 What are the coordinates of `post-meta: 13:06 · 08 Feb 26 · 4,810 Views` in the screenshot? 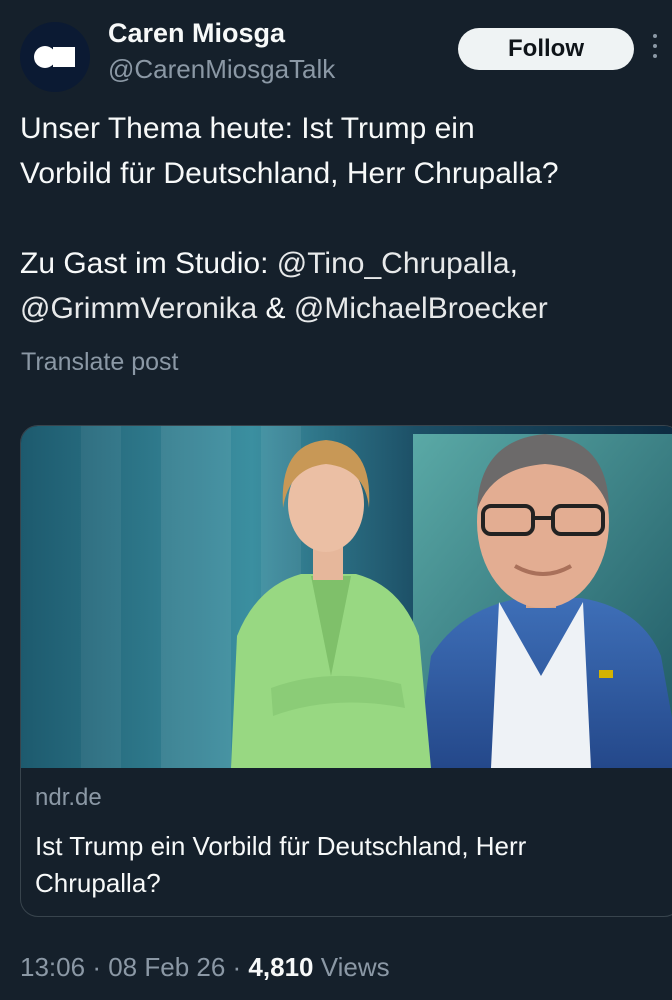 It's located at (205, 967).